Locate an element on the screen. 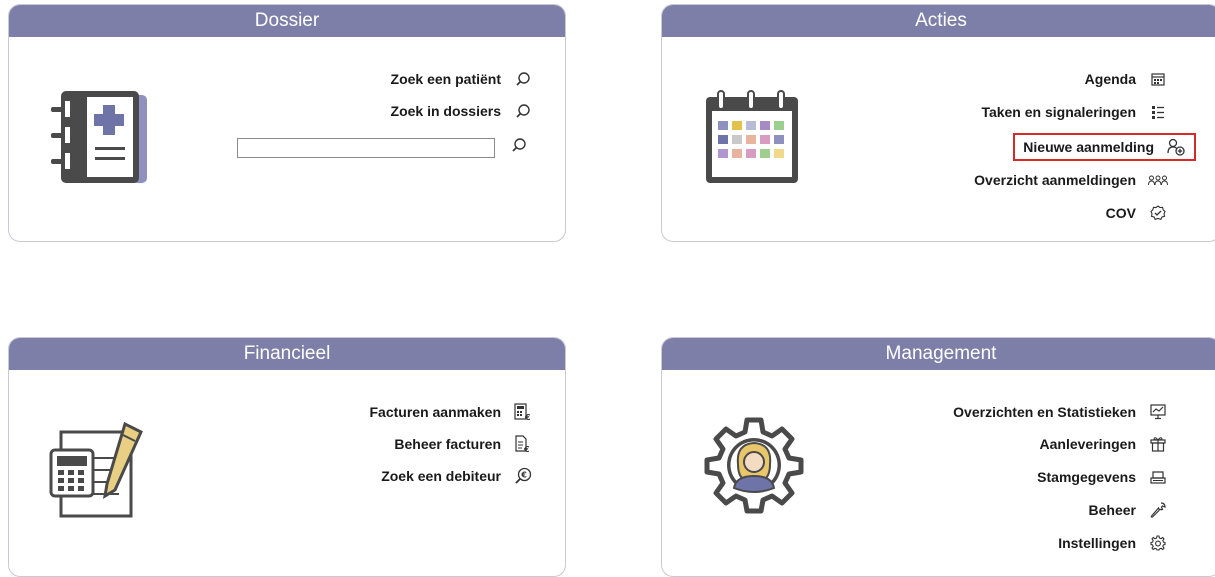  taken-signaleringen-label: Taken en signaleringen is located at coordinates (1058, 112).